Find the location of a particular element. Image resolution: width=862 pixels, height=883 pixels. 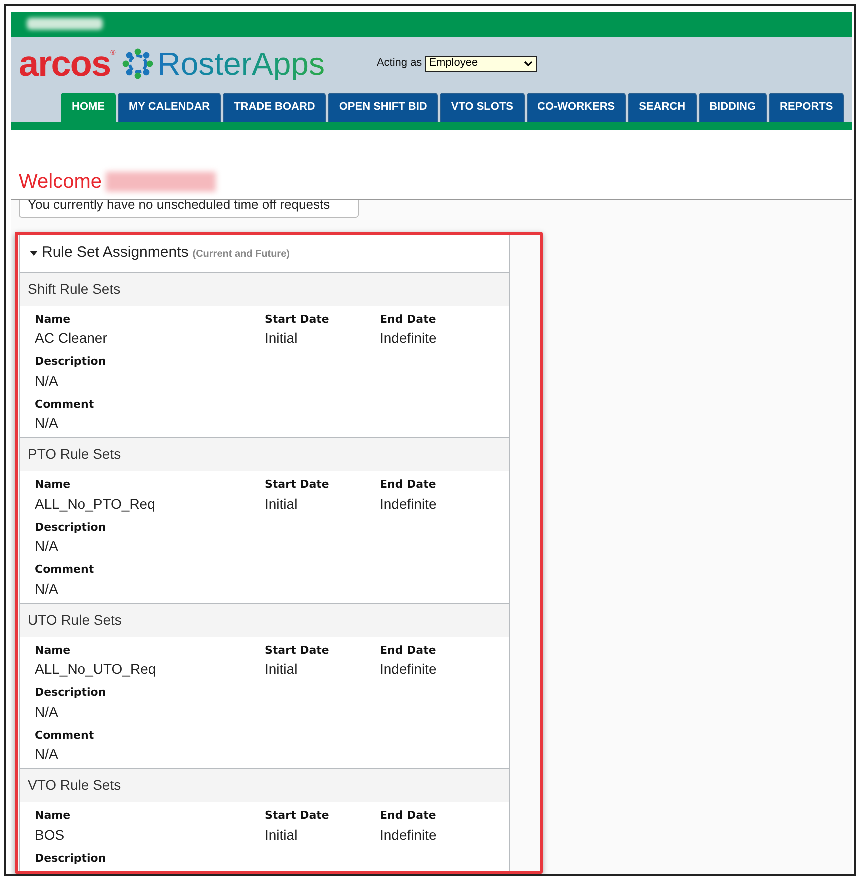

welcome-heading: Welcome is located at coordinates (60, 182).